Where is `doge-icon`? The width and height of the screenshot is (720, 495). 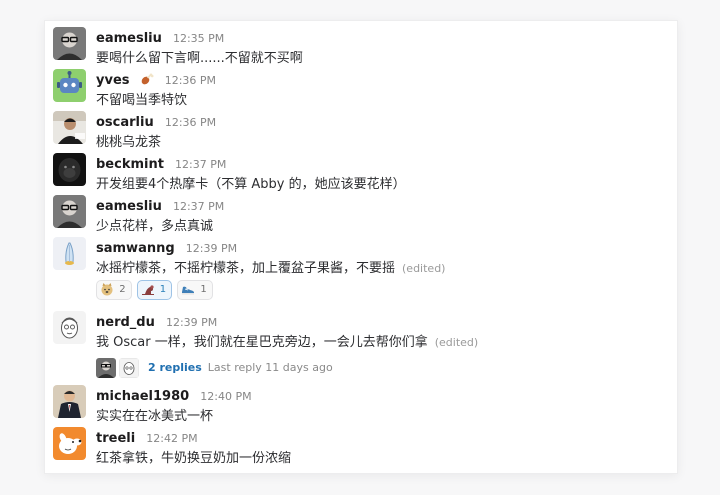 doge-icon is located at coordinates (109, 289).